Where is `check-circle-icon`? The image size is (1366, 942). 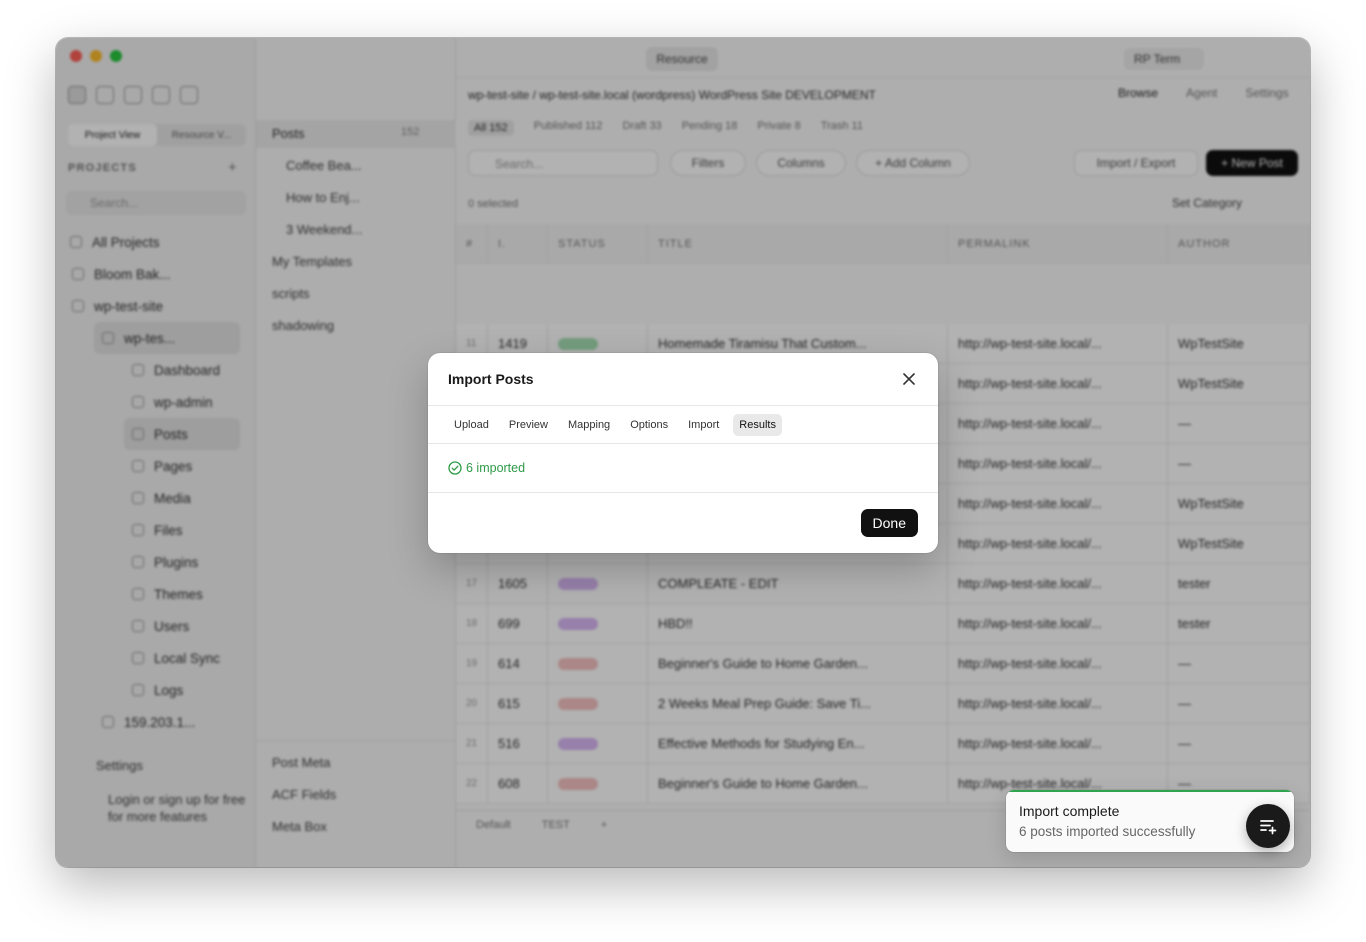 check-circle-icon is located at coordinates (455, 468).